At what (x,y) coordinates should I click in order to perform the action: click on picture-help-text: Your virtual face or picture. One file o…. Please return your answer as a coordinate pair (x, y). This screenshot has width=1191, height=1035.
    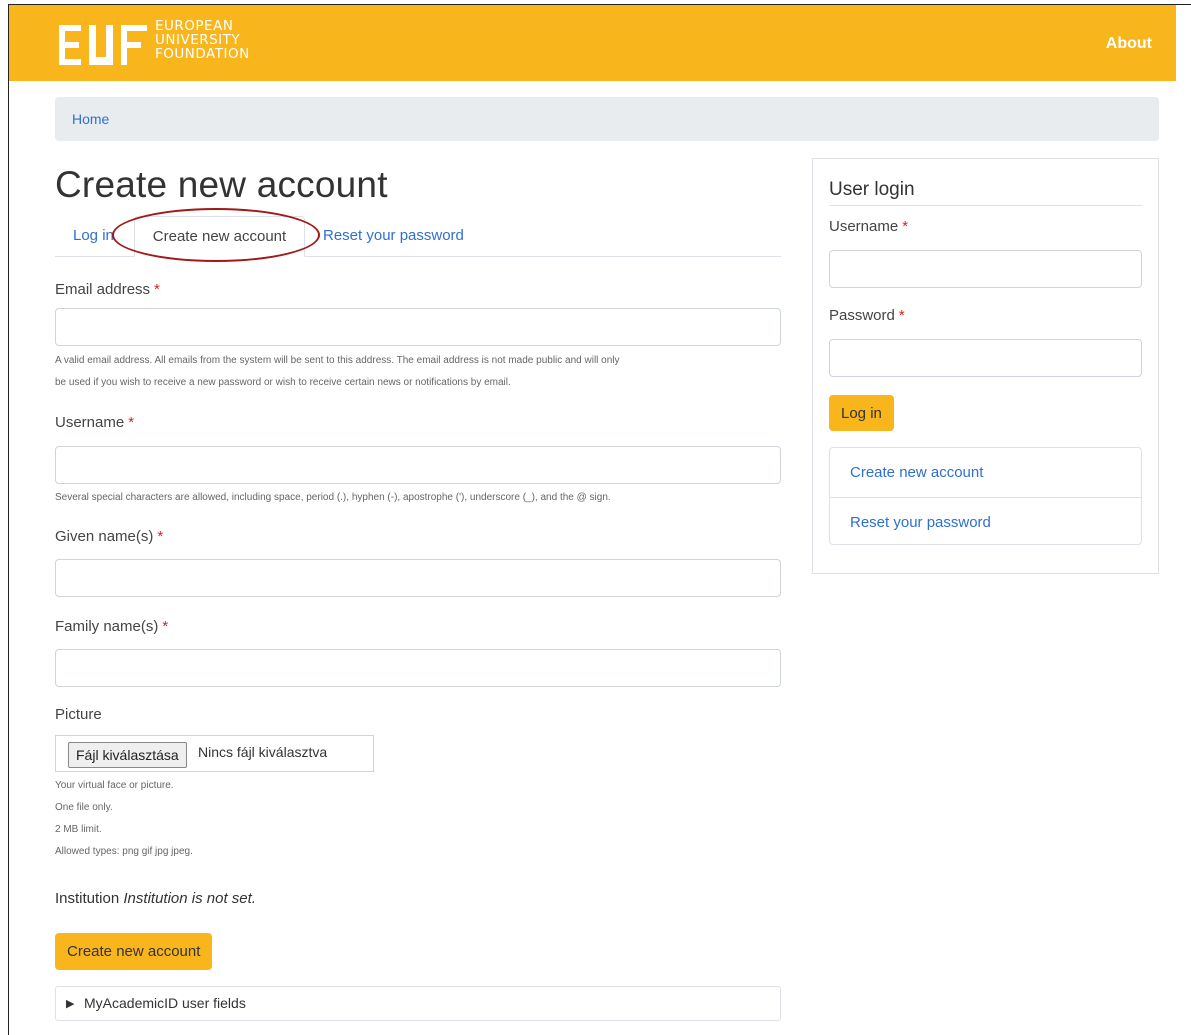
    Looking at the image, I should click on (420, 819).